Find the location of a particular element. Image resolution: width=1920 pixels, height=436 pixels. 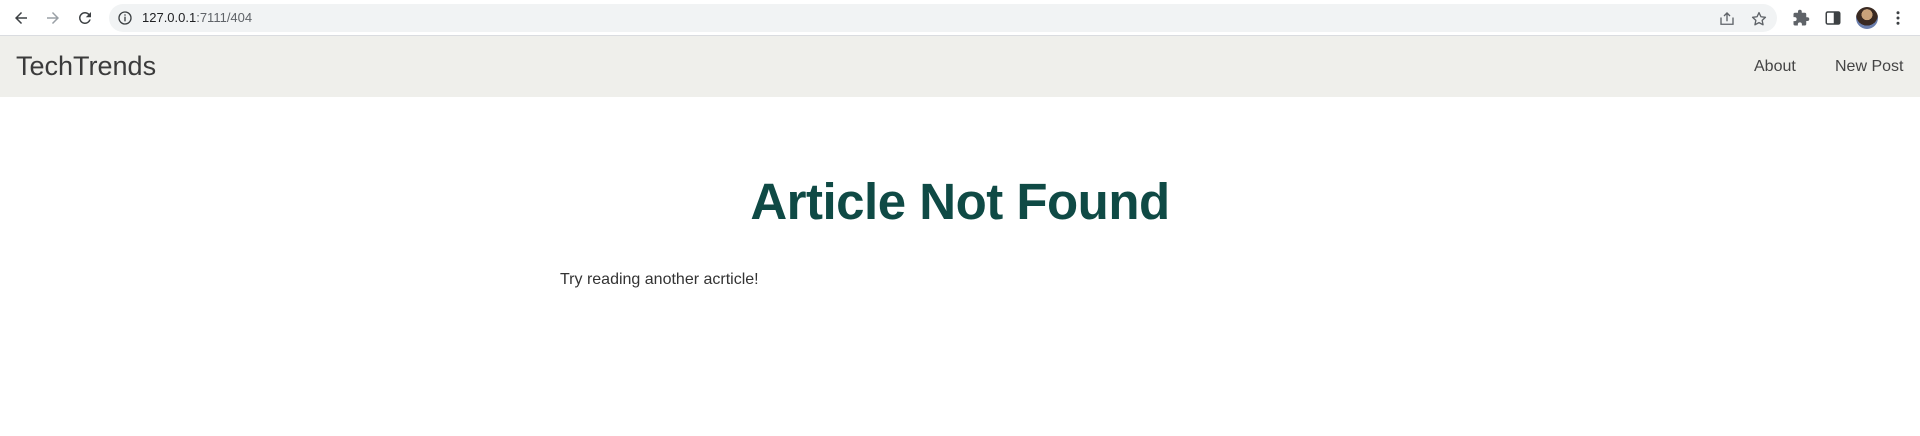

extensions-button is located at coordinates (1801, 18).